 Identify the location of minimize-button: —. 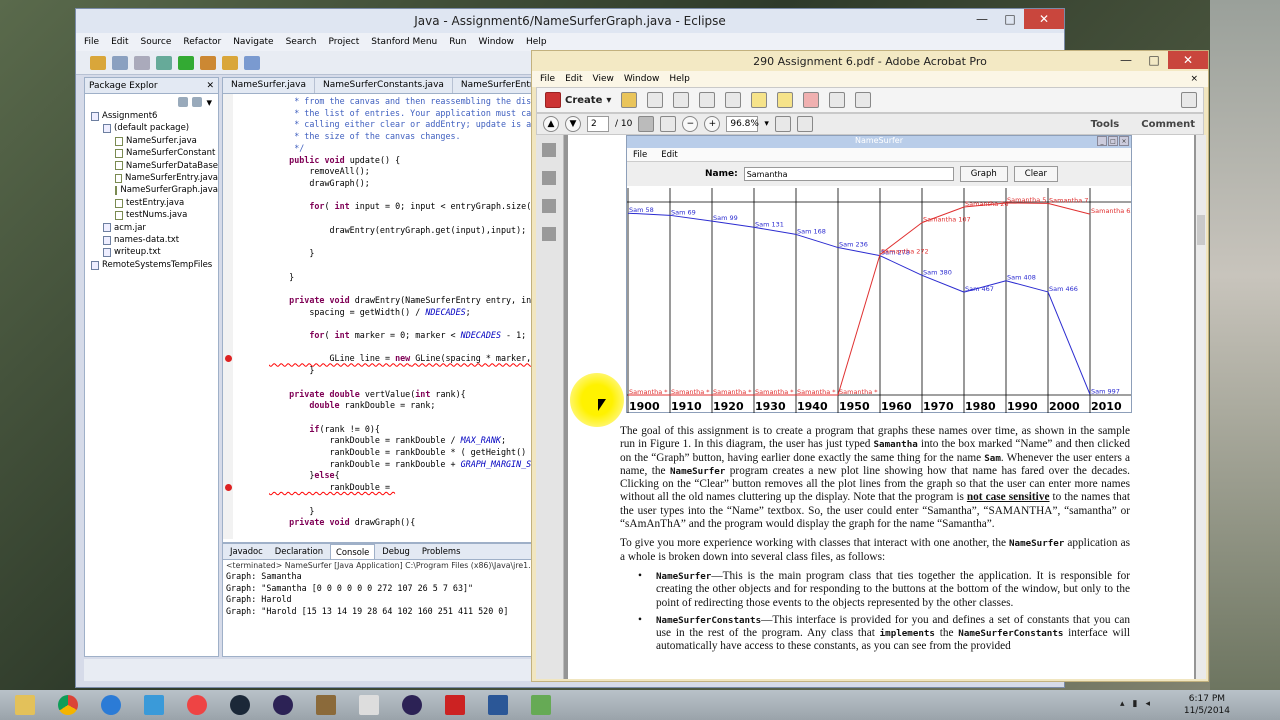
(982, 19).